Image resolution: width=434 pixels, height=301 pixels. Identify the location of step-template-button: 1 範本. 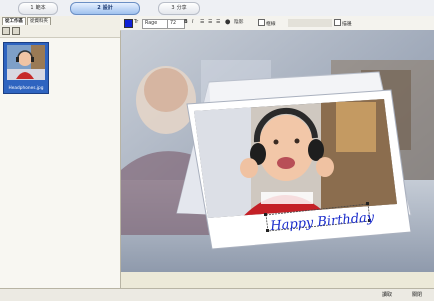
(38, 8).